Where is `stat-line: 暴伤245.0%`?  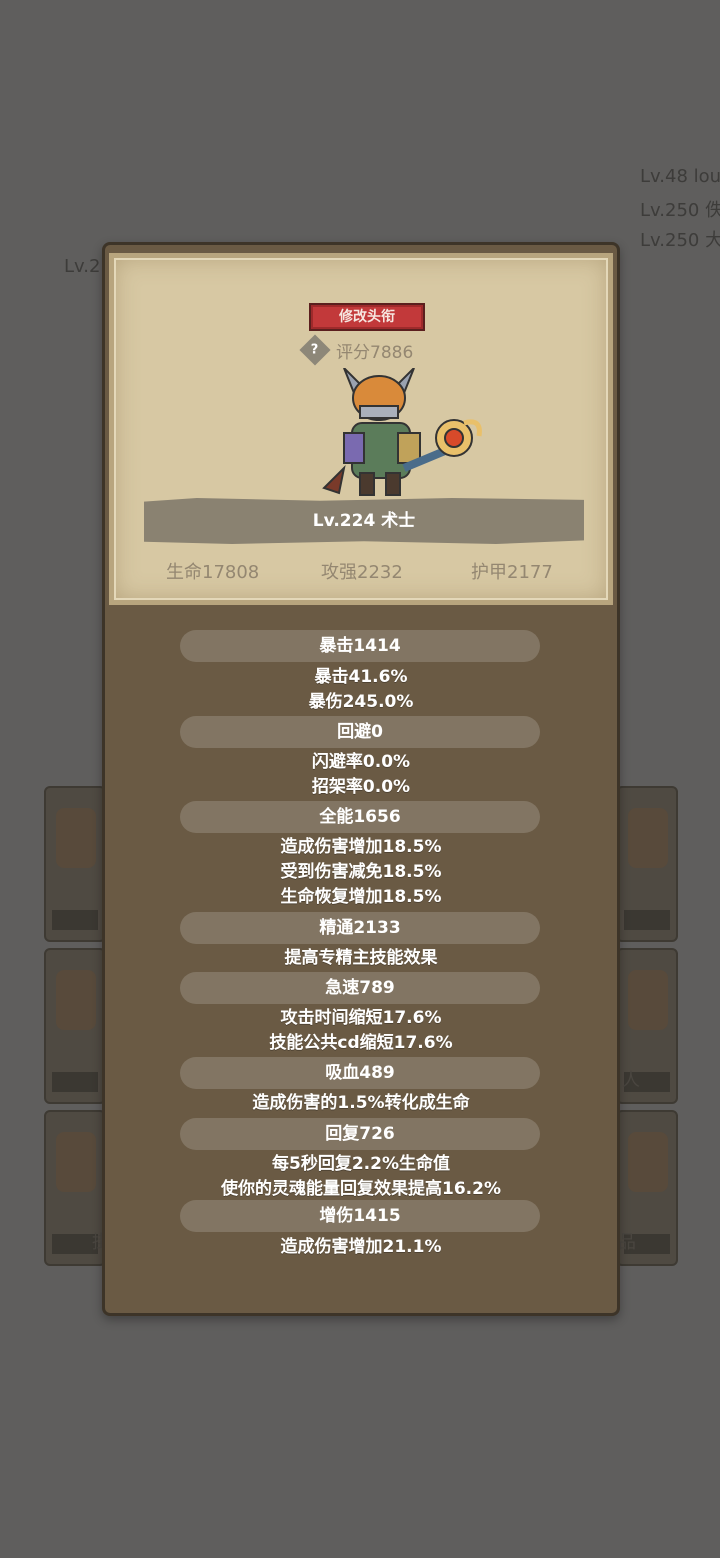 stat-line: 暴伤245.0% is located at coordinates (361, 702).